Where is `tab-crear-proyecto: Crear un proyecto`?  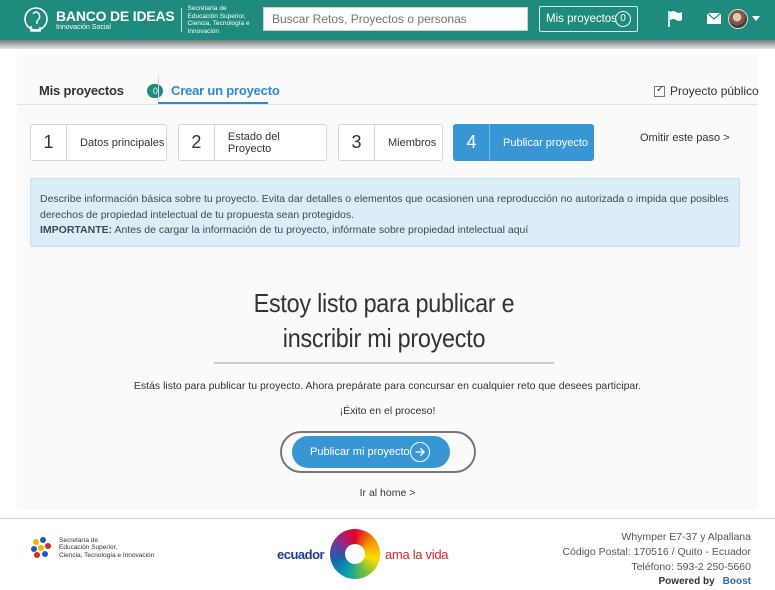
tab-crear-proyecto: Crear un proyecto is located at coordinates (225, 90).